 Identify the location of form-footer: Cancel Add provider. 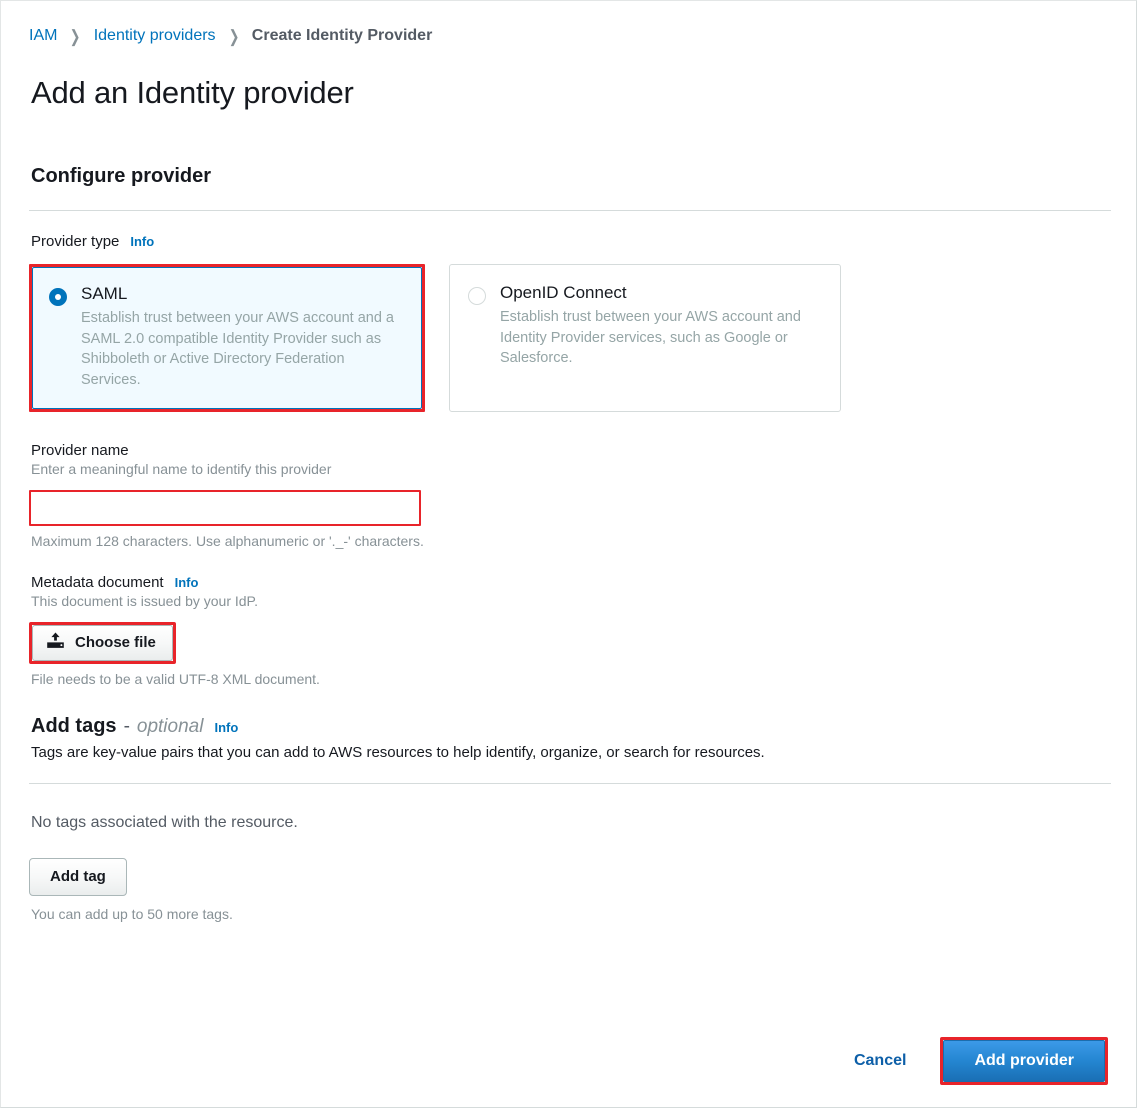
(972, 1061).